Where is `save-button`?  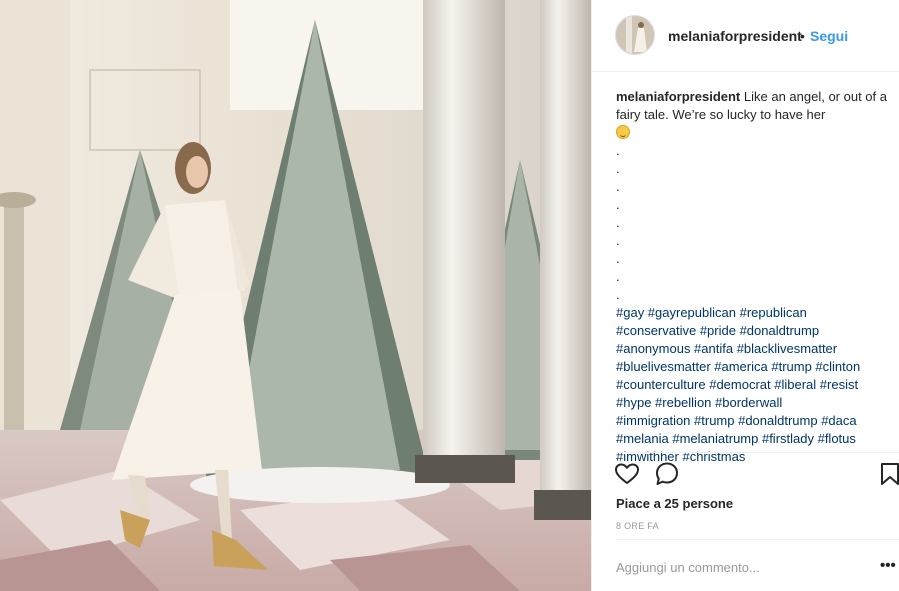
save-button is located at coordinates (887, 474).